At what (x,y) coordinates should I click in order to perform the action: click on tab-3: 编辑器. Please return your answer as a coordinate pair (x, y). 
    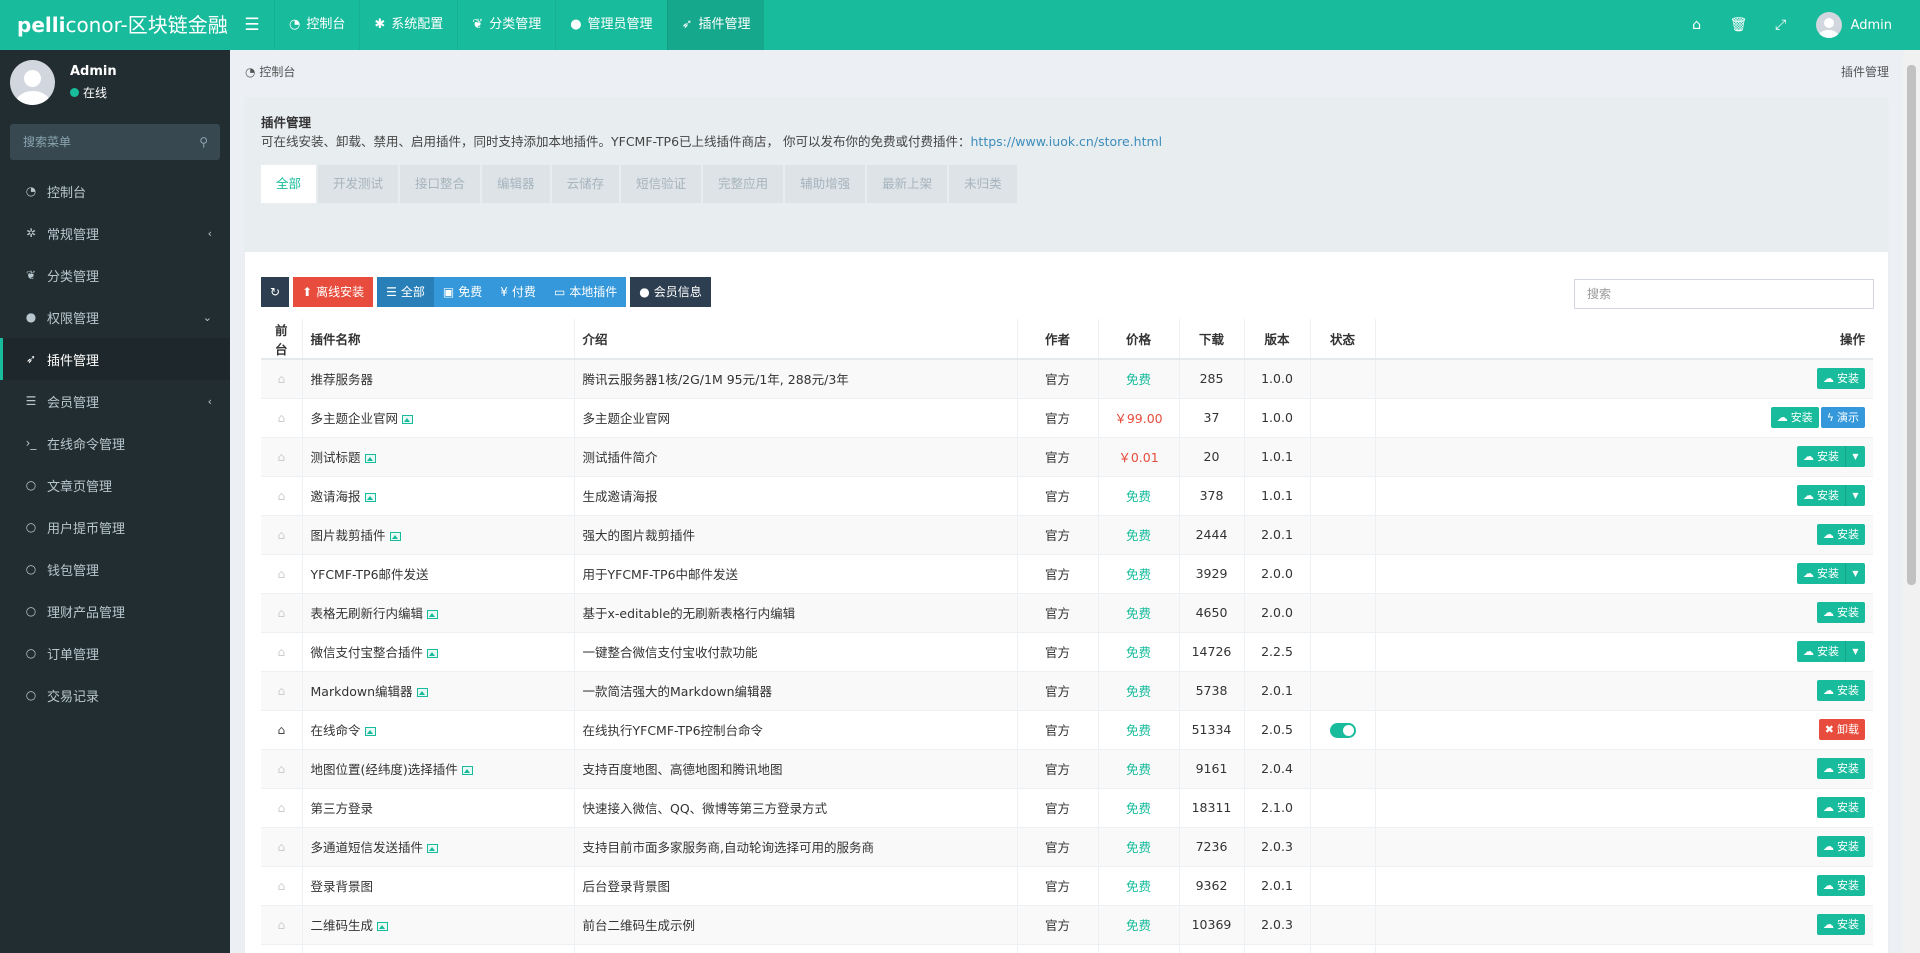
    Looking at the image, I should click on (516, 184).